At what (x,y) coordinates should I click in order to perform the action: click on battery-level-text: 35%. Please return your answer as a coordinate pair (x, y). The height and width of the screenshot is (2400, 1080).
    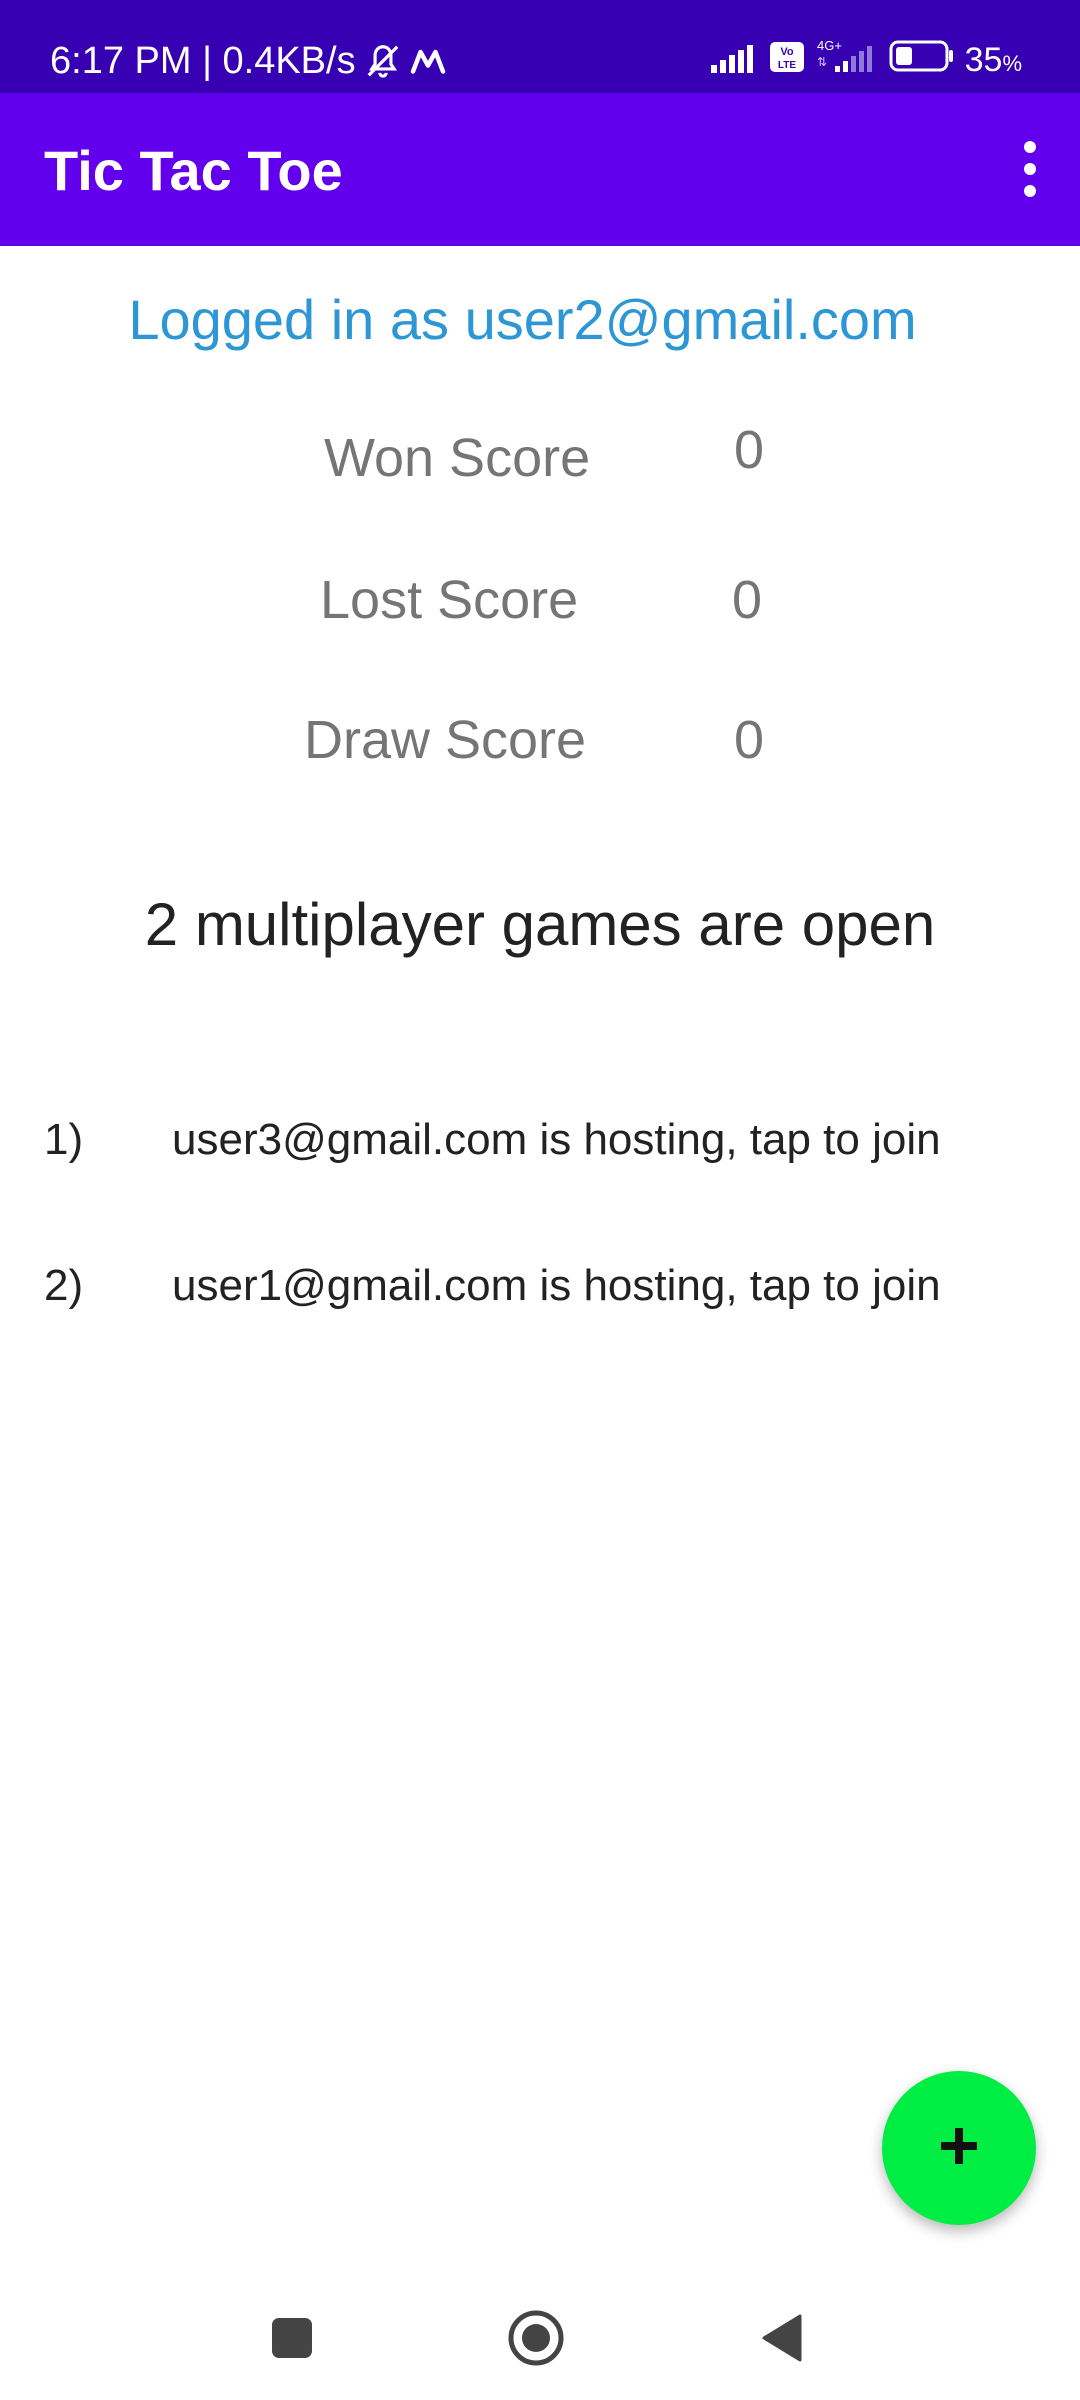
    Looking at the image, I should click on (993, 62).